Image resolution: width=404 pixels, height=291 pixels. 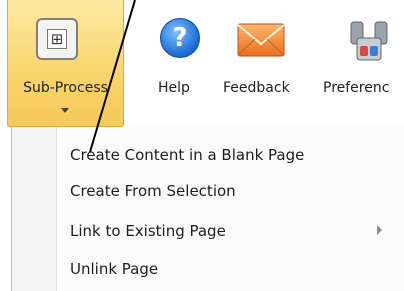 I want to click on sub-process-button: ⊞ Sub-Process, so click(x=65, y=63).